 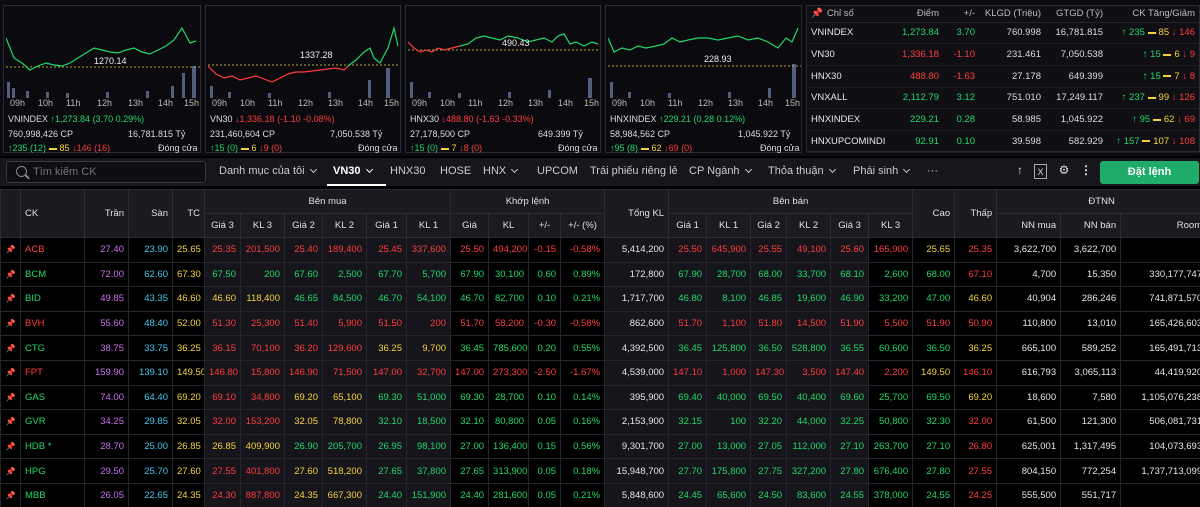 I want to click on col-total-volume: Tổng KL, so click(x=637, y=213).